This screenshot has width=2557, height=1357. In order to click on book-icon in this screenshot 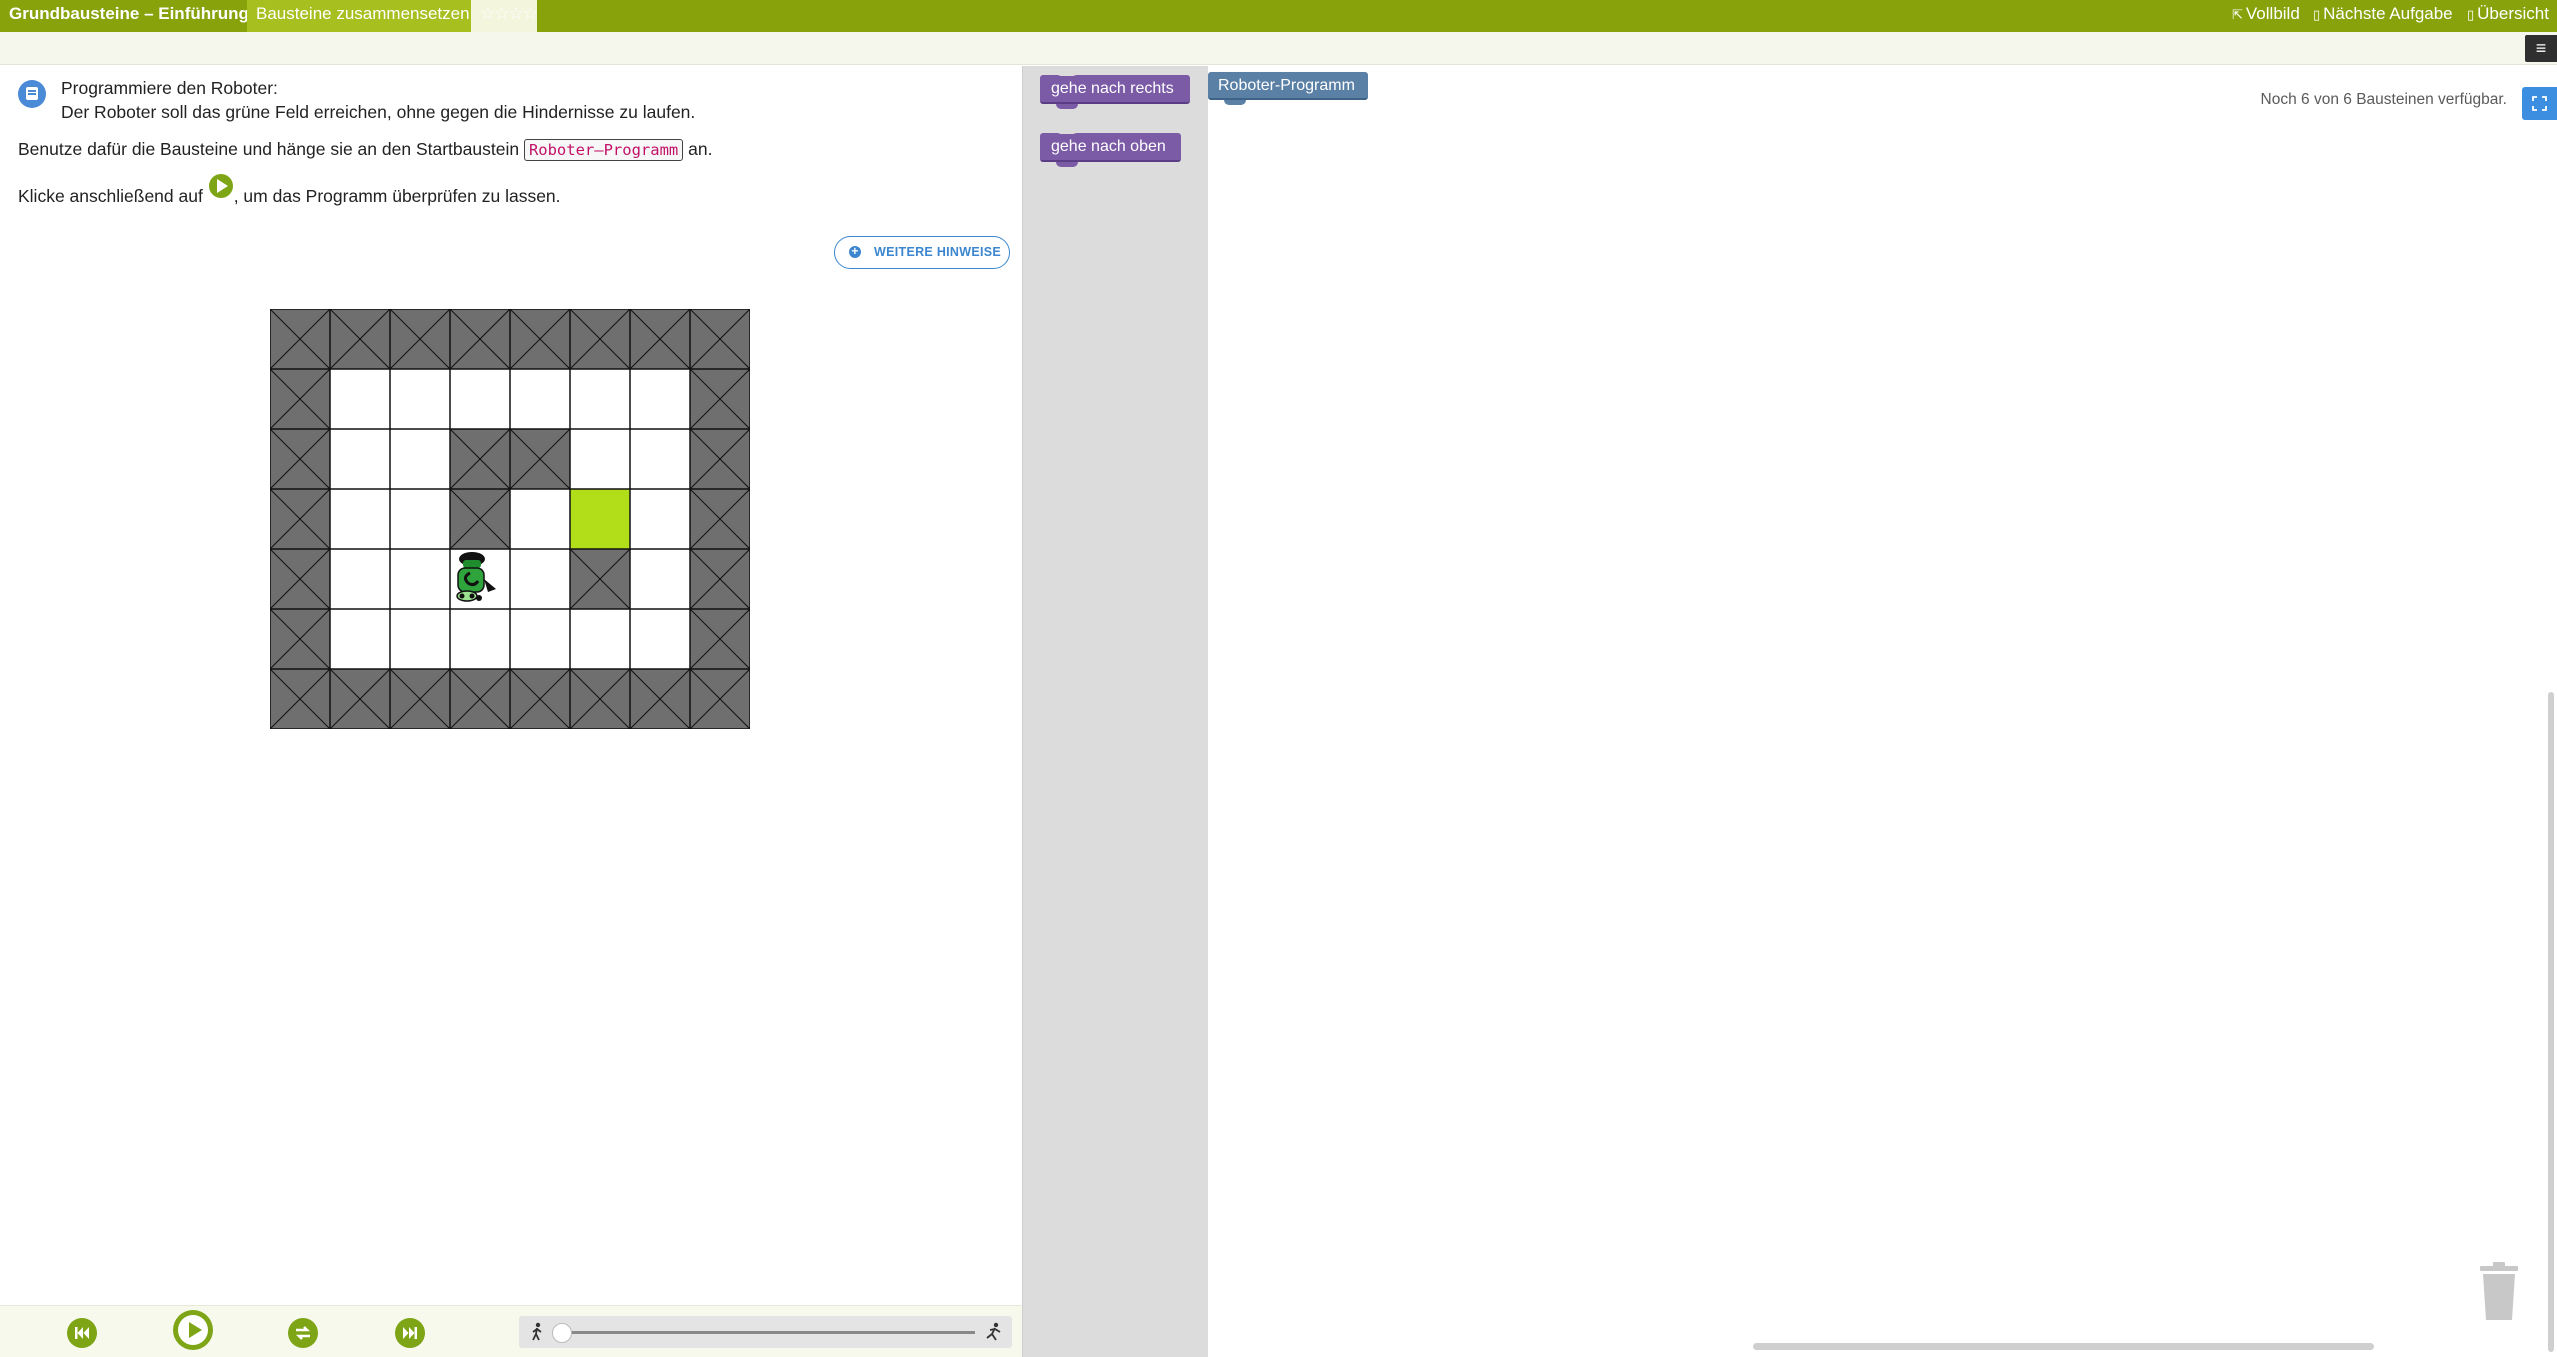, I will do `click(32, 94)`.